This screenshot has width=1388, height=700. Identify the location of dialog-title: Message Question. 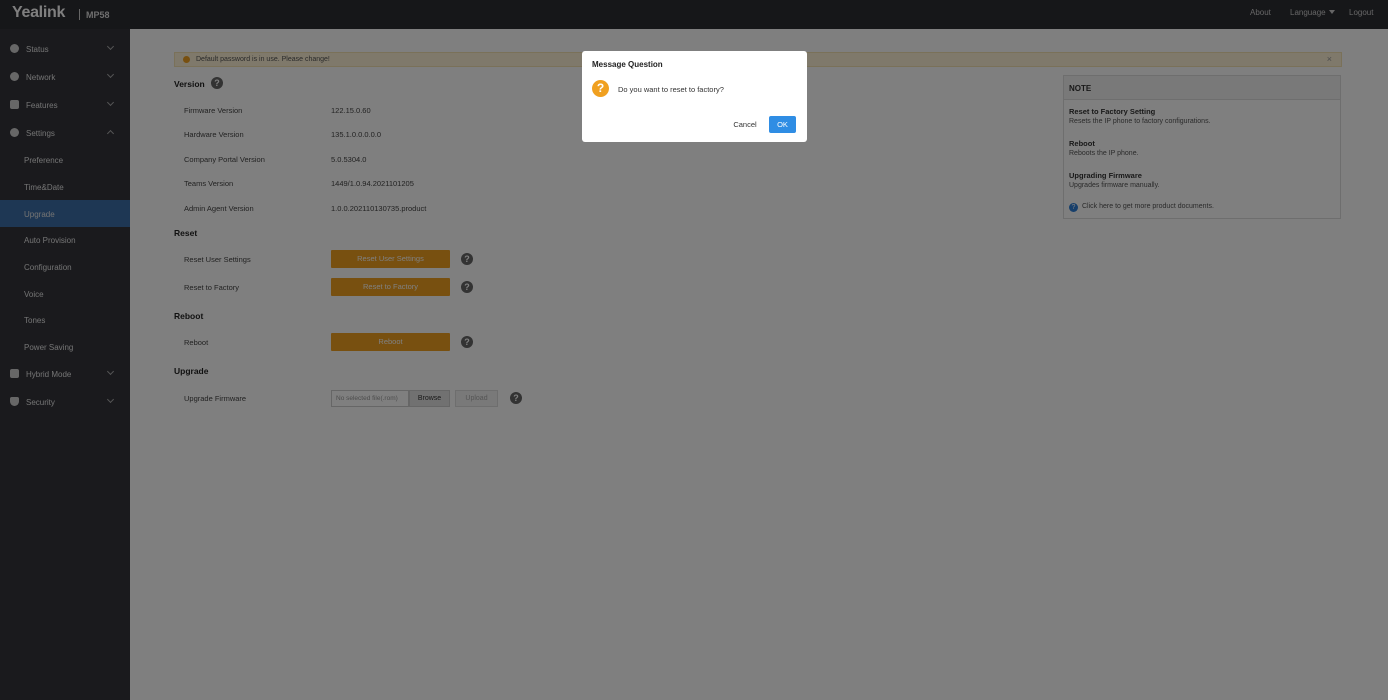
(627, 64).